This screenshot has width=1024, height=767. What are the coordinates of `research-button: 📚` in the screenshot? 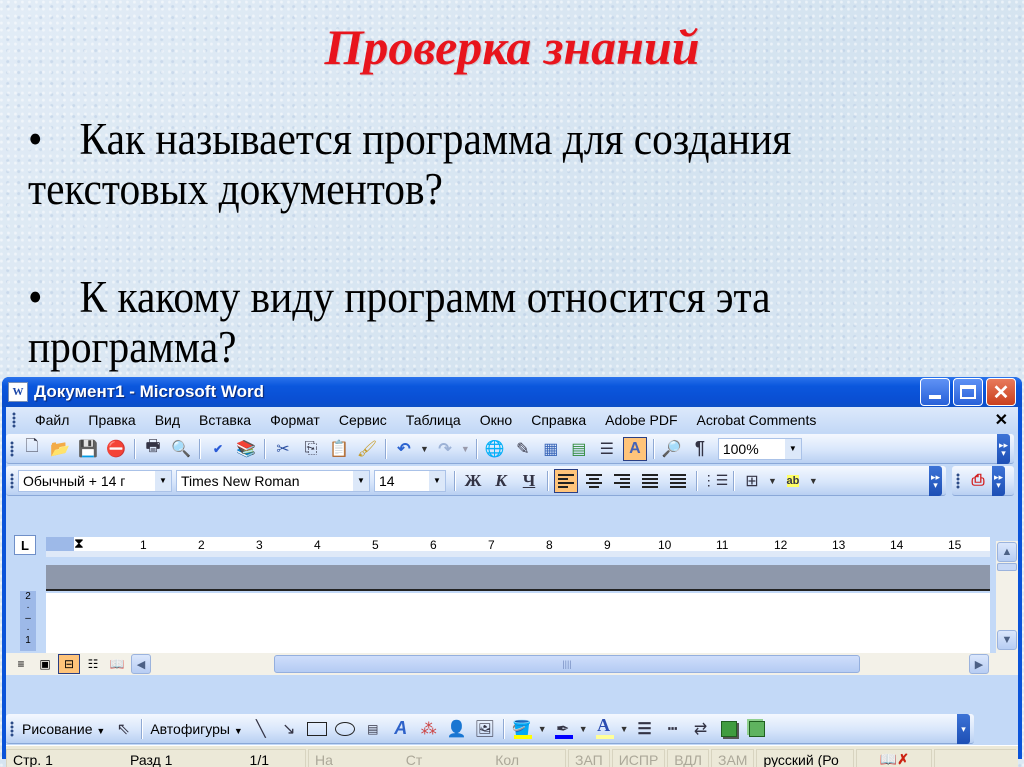 It's located at (246, 449).